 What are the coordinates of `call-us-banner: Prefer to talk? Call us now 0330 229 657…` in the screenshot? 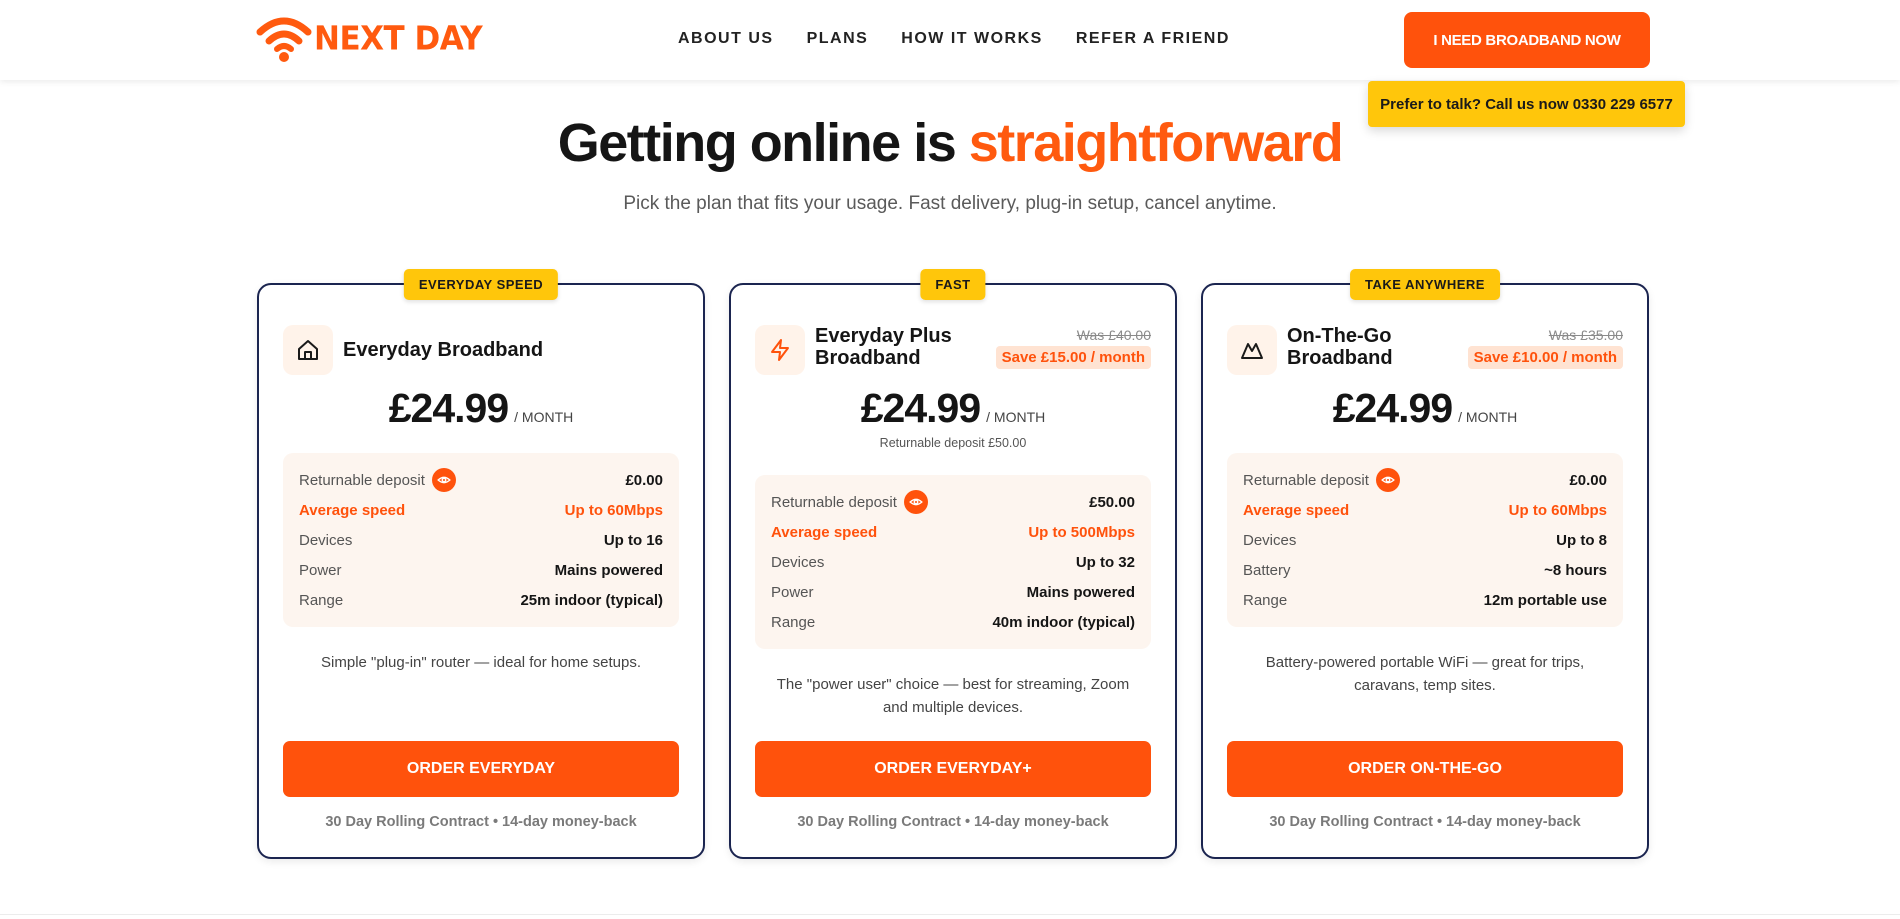 It's located at (1526, 104).